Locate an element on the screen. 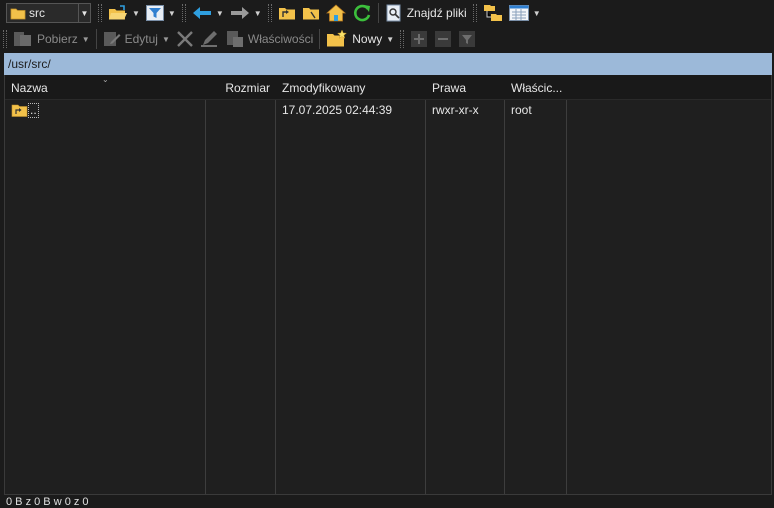 This screenshot has width=774, height=508. main-toolbar: src ▼ ▼ ▼ ▼ ▼ Znajdź pliki ▼ is located at coordinates (387, 13).